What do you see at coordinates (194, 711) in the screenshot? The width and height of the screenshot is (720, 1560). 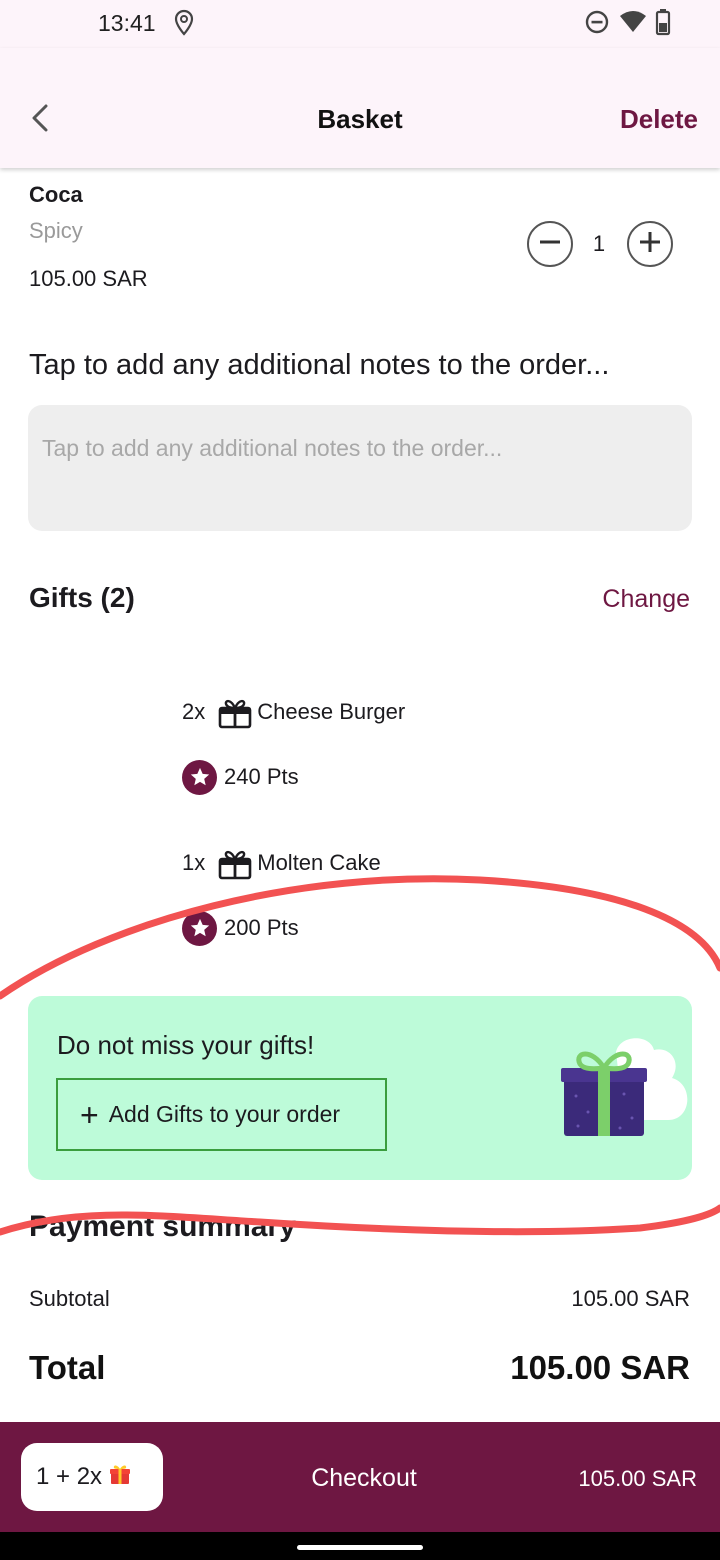 I see `gift-quantity: 2x` at bounding box center [194, 711].